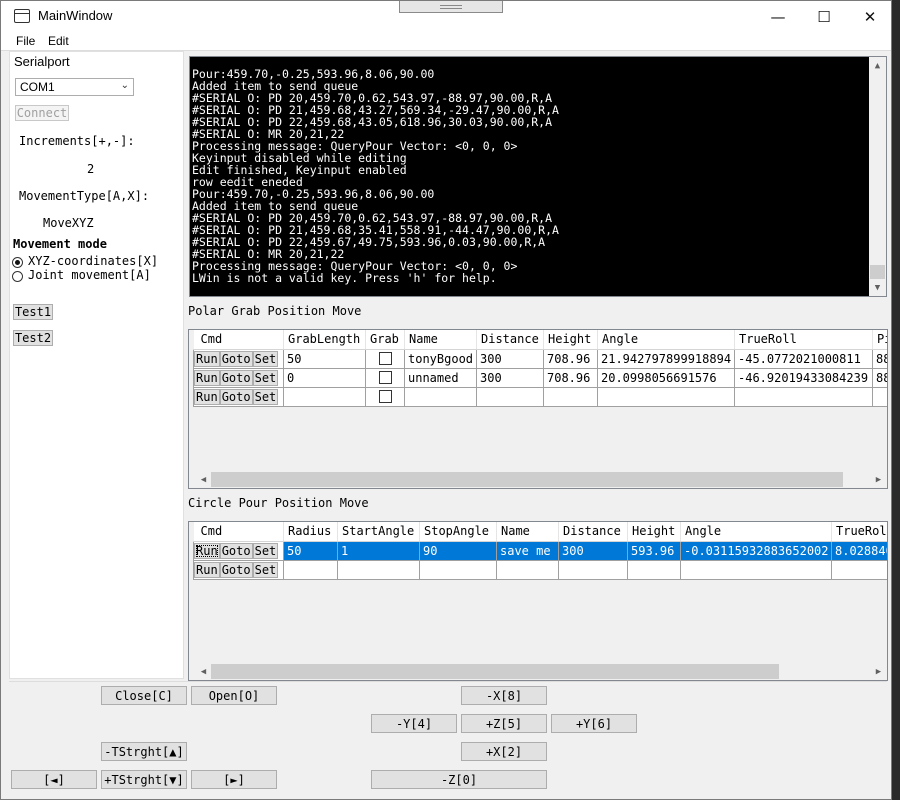 The height and width of the screenshot is (800, 900). What do you see at coordinates (803, 377) in the screenshot?
I see `trueroll-cell: -46.92019433084239` at bounding box center [803, 377].